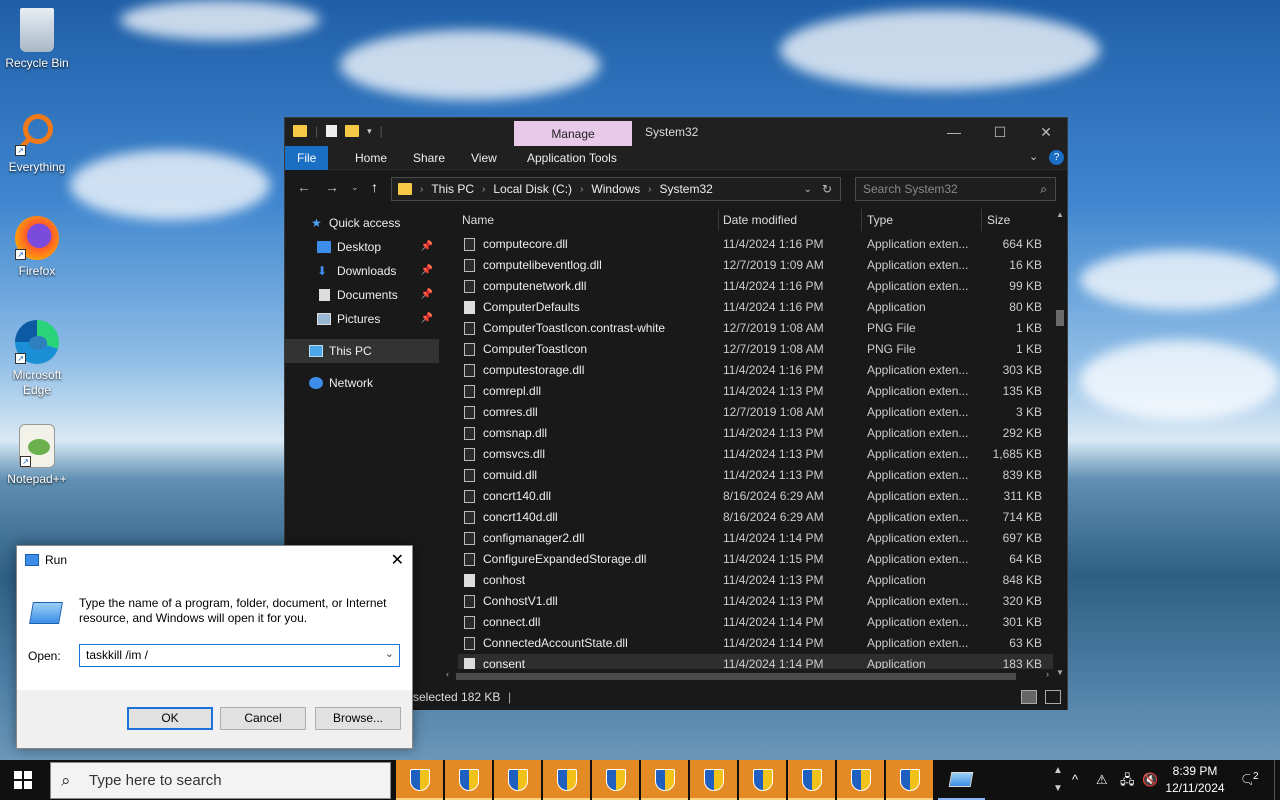  What do you see at coordinates (1000, 132) in the screenshot?
I see `maximize-button: ☐` at bounding box center [1000, 132].